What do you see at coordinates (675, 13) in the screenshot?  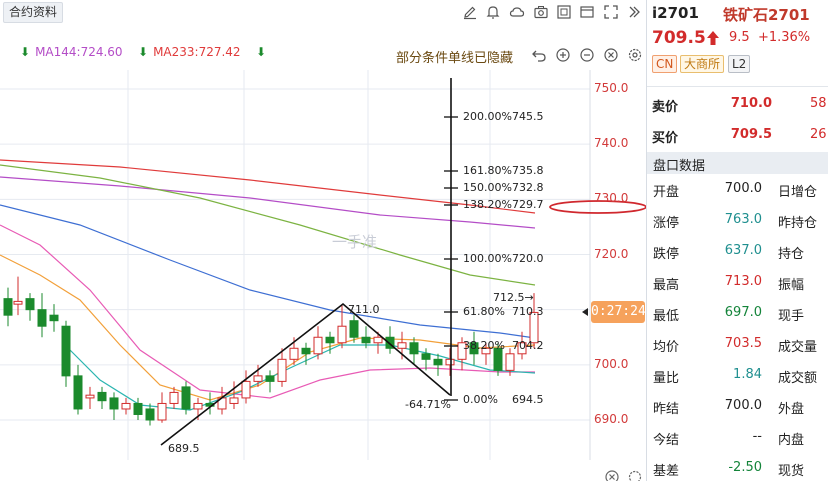 I see `contract-code: i2701` at bounding box center [675, 13].